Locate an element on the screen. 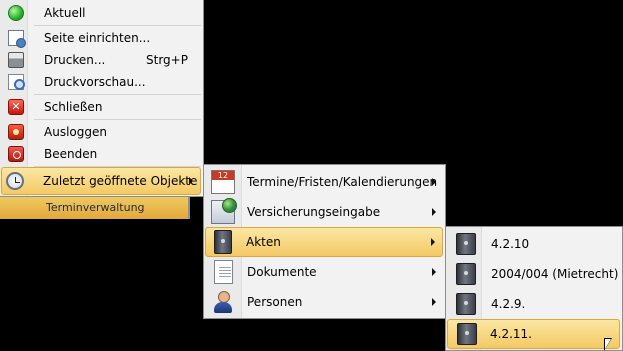 The image size is (623, 351). menu-item-ausloggen: Ausloggen is located at coordinates (101, 132).